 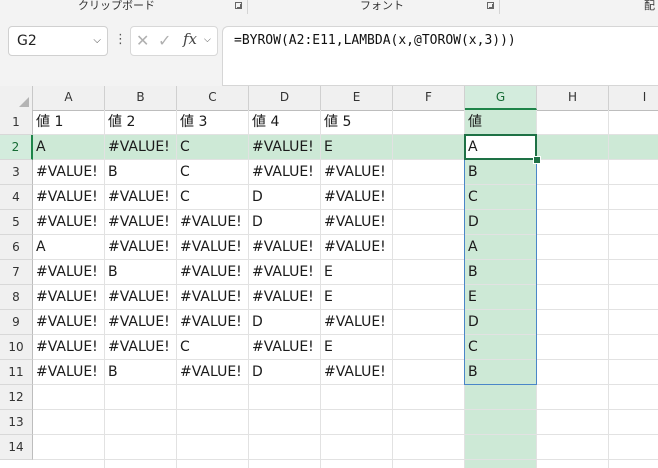 What do you see at coordinates (633, 98) in the screenshot?
I see `column-header-i: I` at bounding box center [633, 98].